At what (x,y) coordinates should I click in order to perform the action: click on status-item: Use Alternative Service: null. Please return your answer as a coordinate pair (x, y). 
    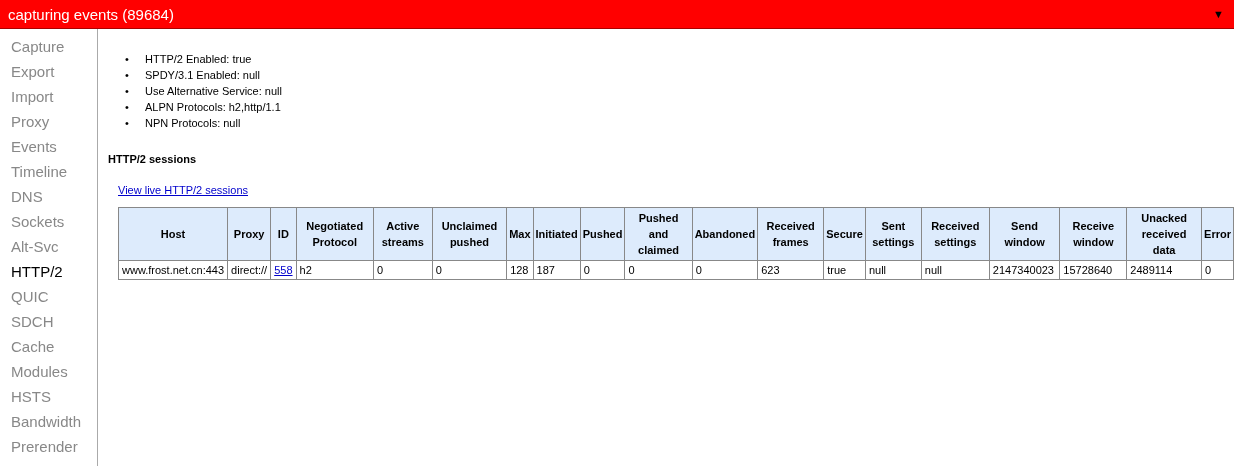
    Looking at the image, I should click on (213, 91).